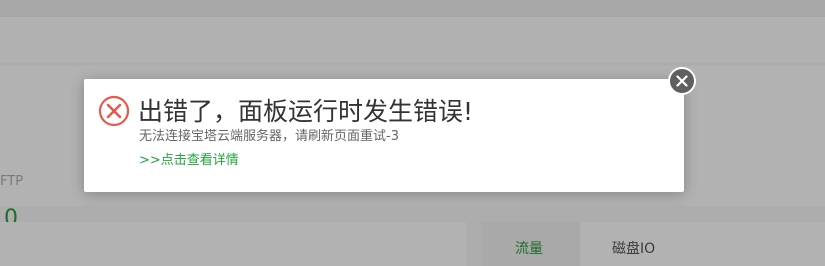 The width and height of the screenshot is (825, 266). What do you see at coordinates (306, 111) in the screenshot?
I see `dialog-title: 出错了，面板运行时发生错误!` at bounding box center [306, 111].